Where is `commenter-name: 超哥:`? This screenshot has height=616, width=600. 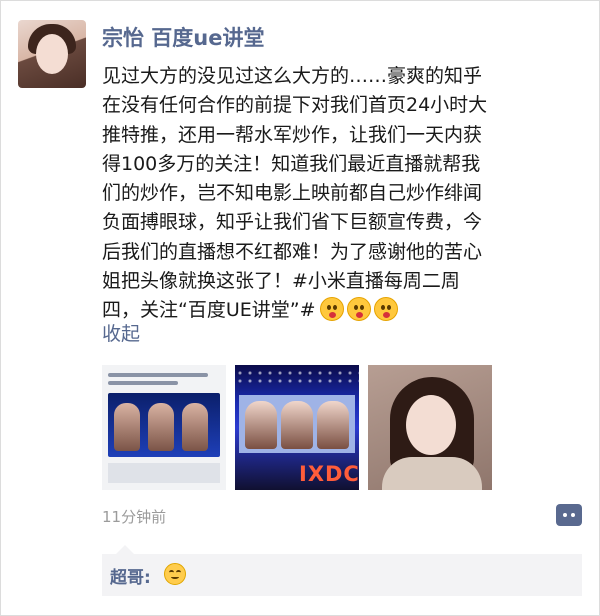
commenter-name: 超哥: is located at coordinates (130, 575).